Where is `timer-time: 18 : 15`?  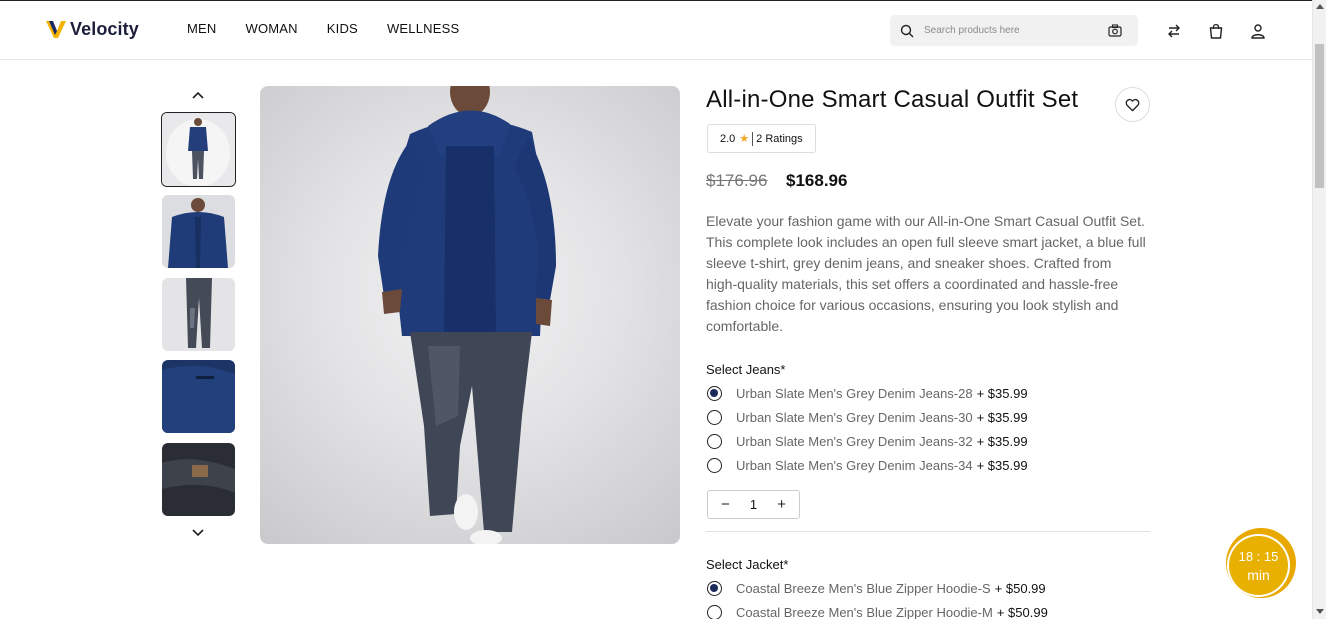 timer-time: 18 : 15 is located at coordinates (1258, 556).